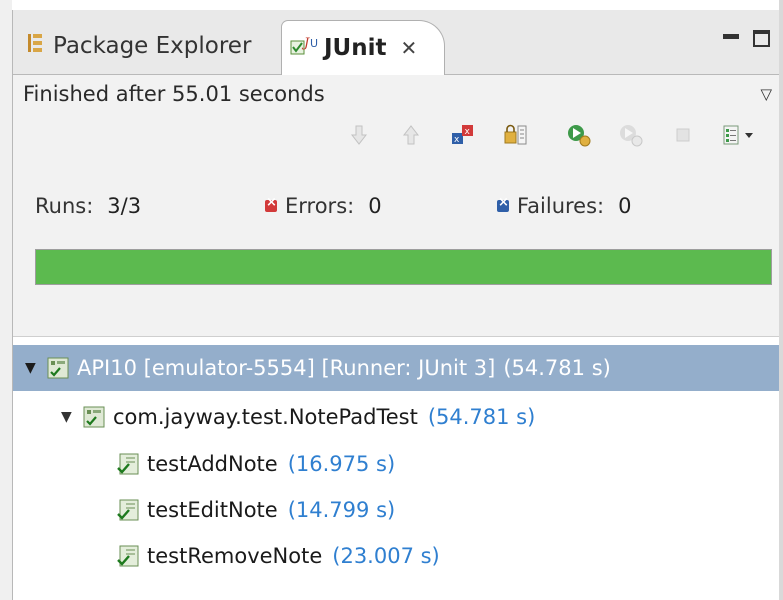 Image resolution: width=783 pixels, height=600 pixels. What do you see at coordinates (741, 135) in the screenshot?
I see `test-run-history-icon` at bounding box center [741, 135].